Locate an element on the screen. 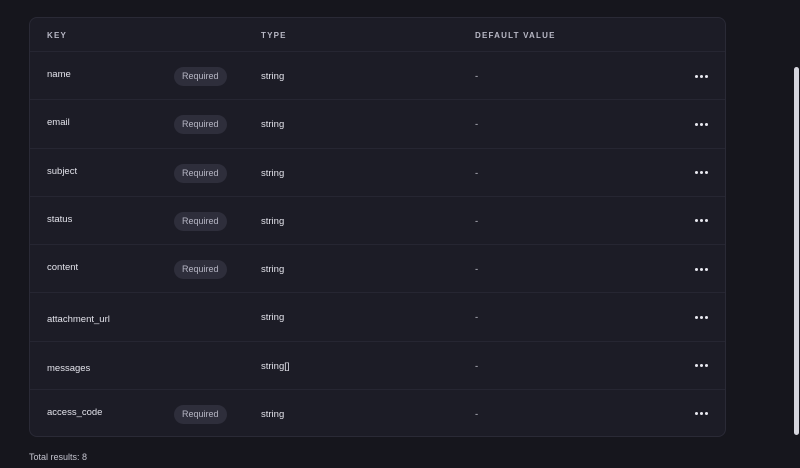 The height and width of the screenshot is (468, 800). table-row: email Required string - is located at coordinates (377, 124).